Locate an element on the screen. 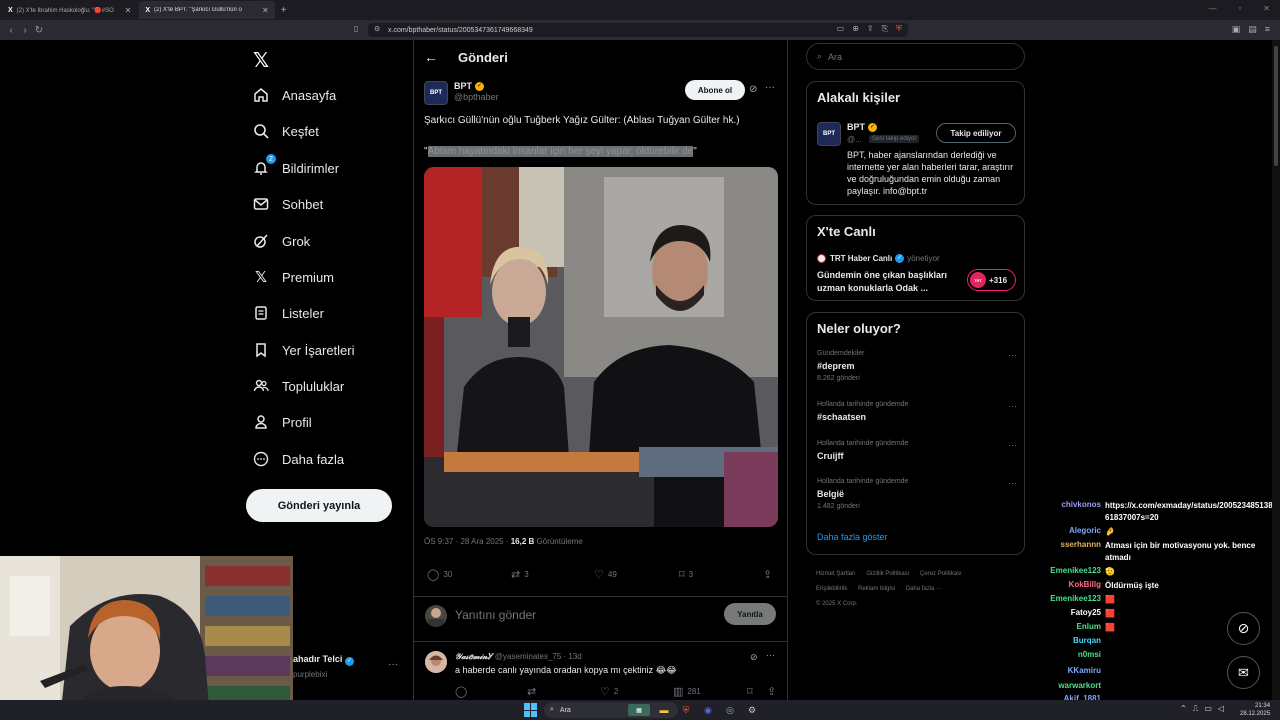 Image resolution: width=1280 pixels, height=720 pixels. microphone-icon: ⎍ is located at coordinates (1196, 709).